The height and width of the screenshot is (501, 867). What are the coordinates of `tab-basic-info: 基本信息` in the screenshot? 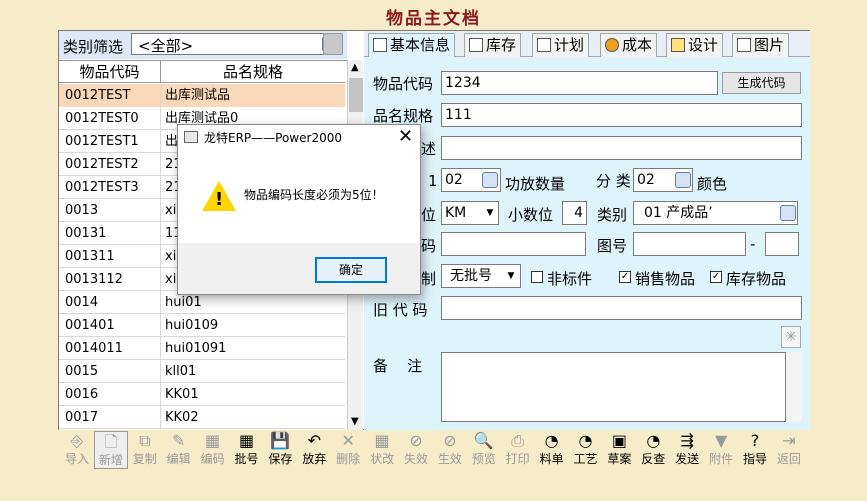 It's located at (412, 45).